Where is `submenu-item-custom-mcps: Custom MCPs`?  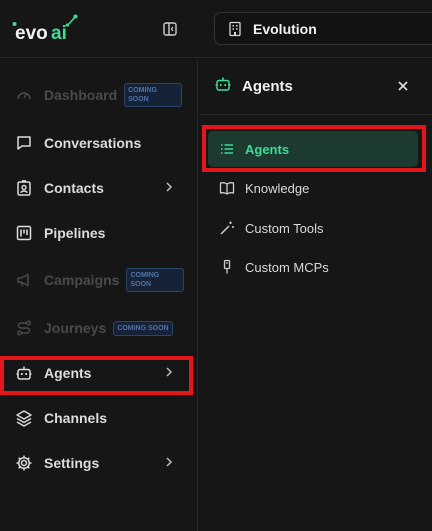 submenu-item-custom-mcps: Custom MCPs is located at coordinates (313, 267).